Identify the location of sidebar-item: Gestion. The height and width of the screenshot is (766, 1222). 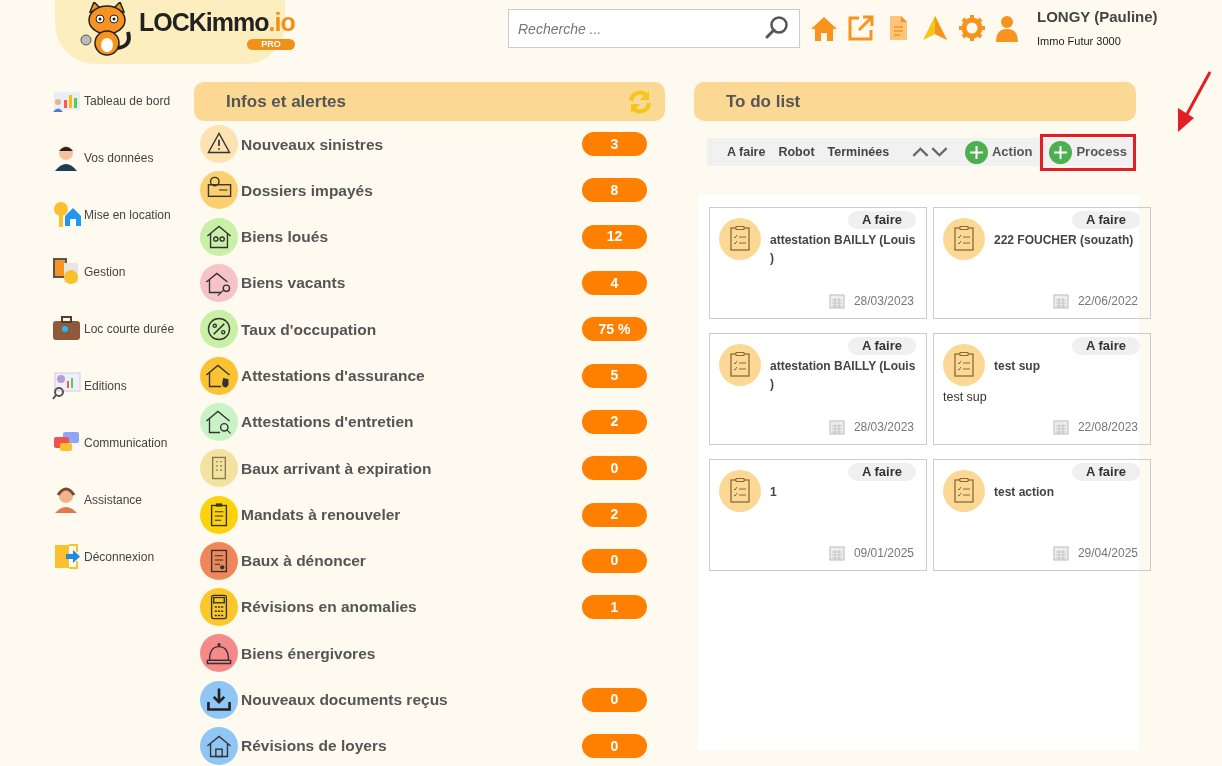
(123, 271).